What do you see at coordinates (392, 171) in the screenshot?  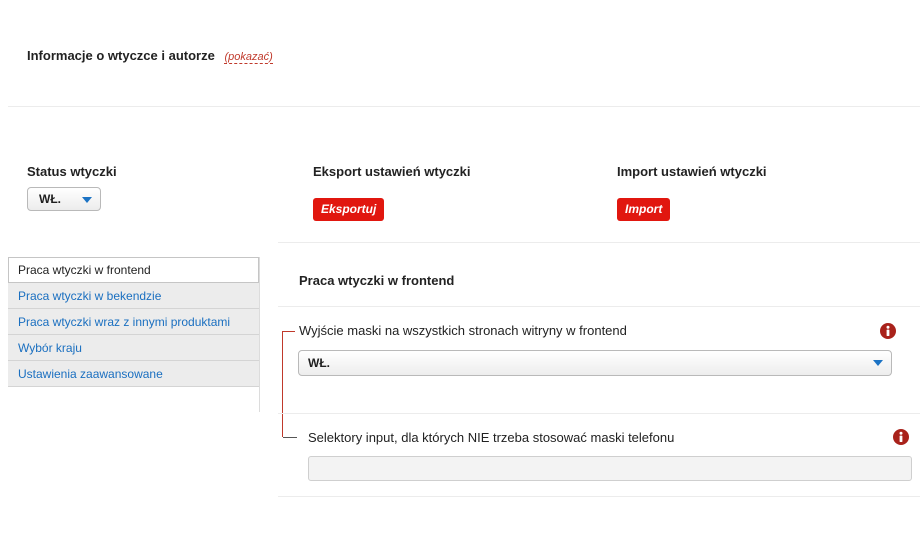 I see `export-label: Eksport ustawień wtyczki` at bounding box center [392, 171].